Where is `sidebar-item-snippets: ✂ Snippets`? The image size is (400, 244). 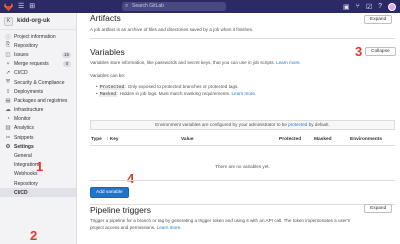 sidebar-item-snippets: ✂ Snippets is located at coordinates (38, 137).